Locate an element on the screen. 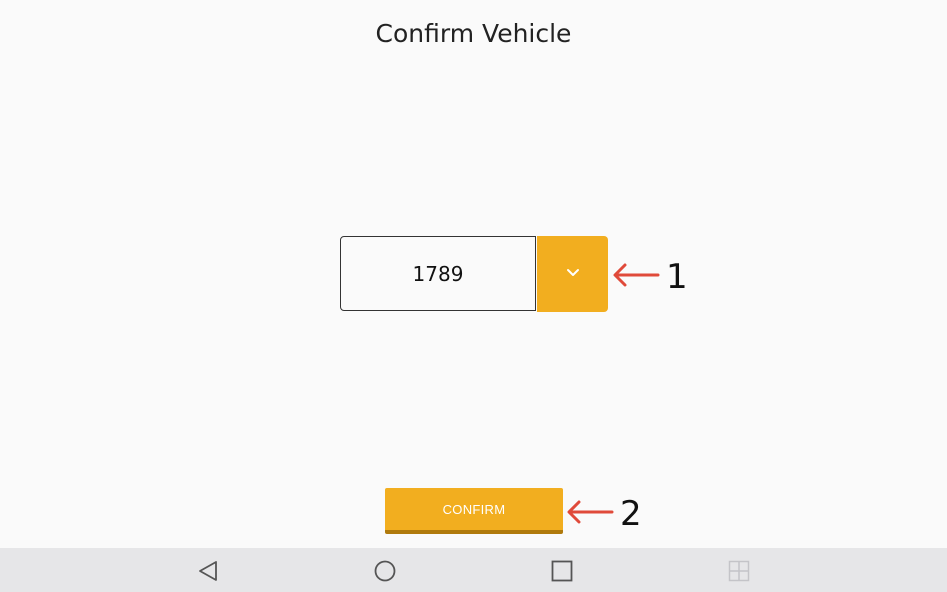 The height and width of the screenshot is (592, 947). confirm-button: CONFIRM is located at coordinates (474, 511).